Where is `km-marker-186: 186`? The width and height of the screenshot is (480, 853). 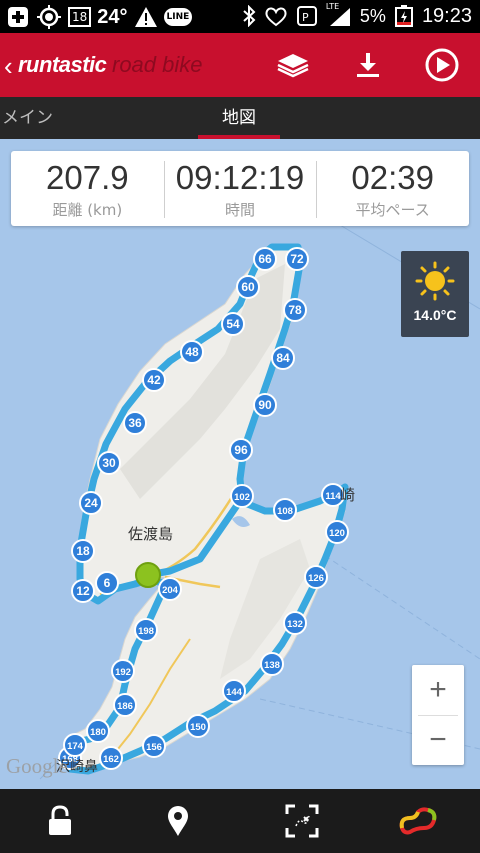
km-marker-186: 186 is located at coordinates (125, 705).